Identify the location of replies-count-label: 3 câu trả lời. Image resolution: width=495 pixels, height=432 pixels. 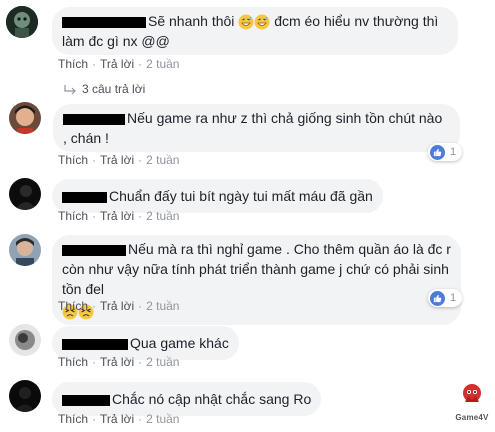
(114, 89).